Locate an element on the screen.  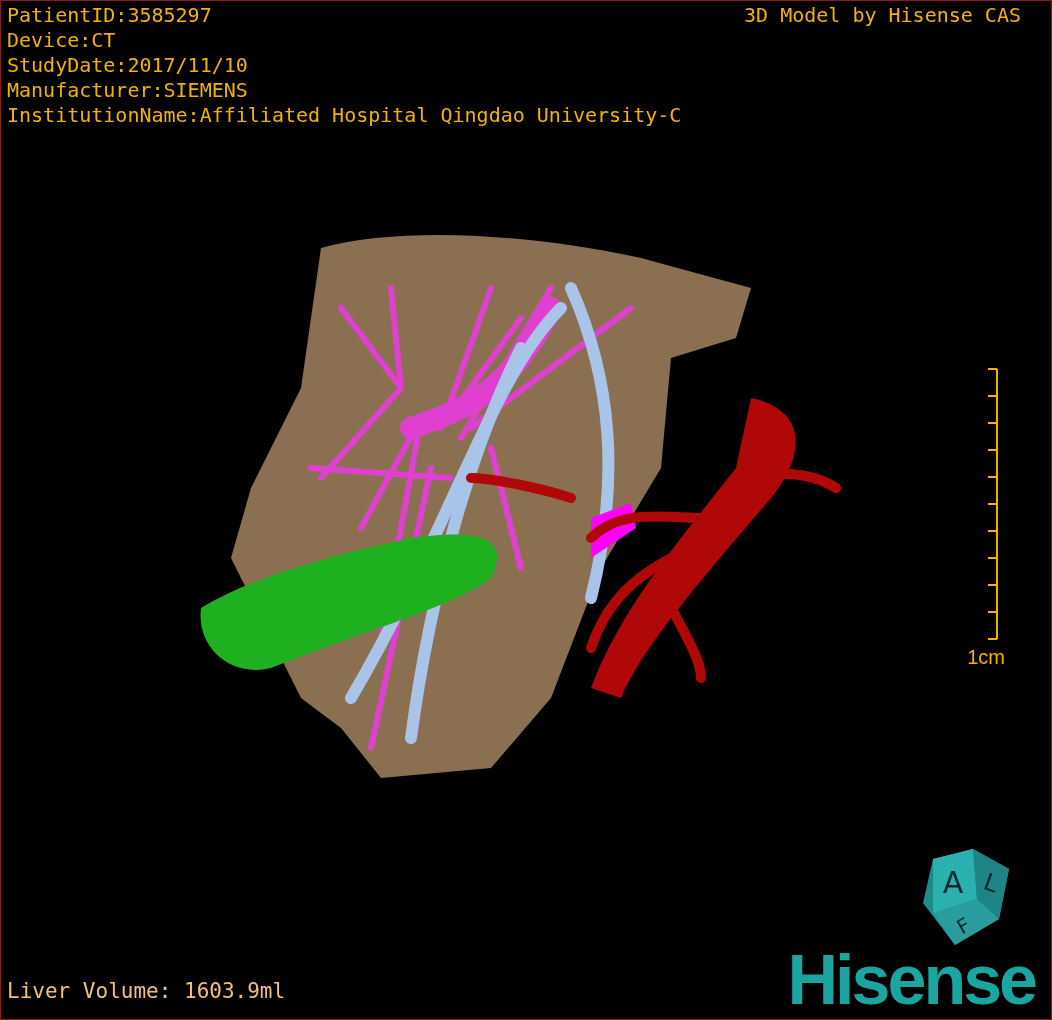
study-info-line: Device:CT is located at coordinates (62, 40).